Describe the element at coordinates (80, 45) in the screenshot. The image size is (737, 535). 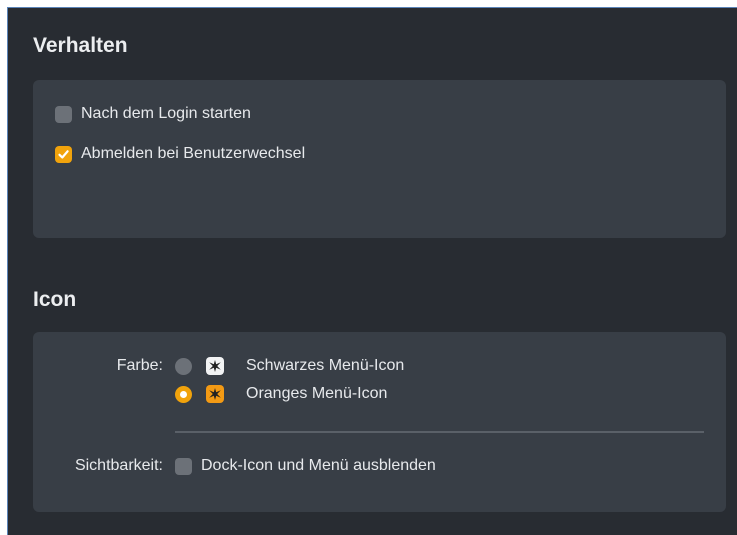
I see `behavior-section-title: Verhalten` at that location.